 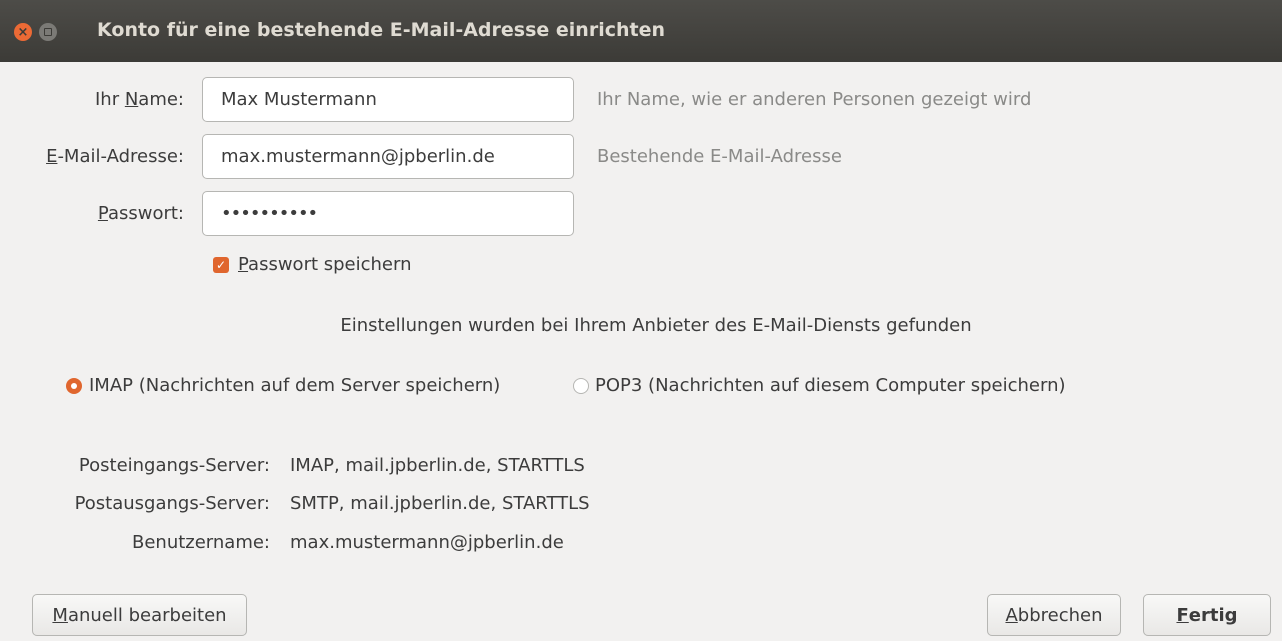 What do you see at coordinates (200, 542) in the screenshot?
I see `username-label: Benutzername:` at bounding box center [200, 542].